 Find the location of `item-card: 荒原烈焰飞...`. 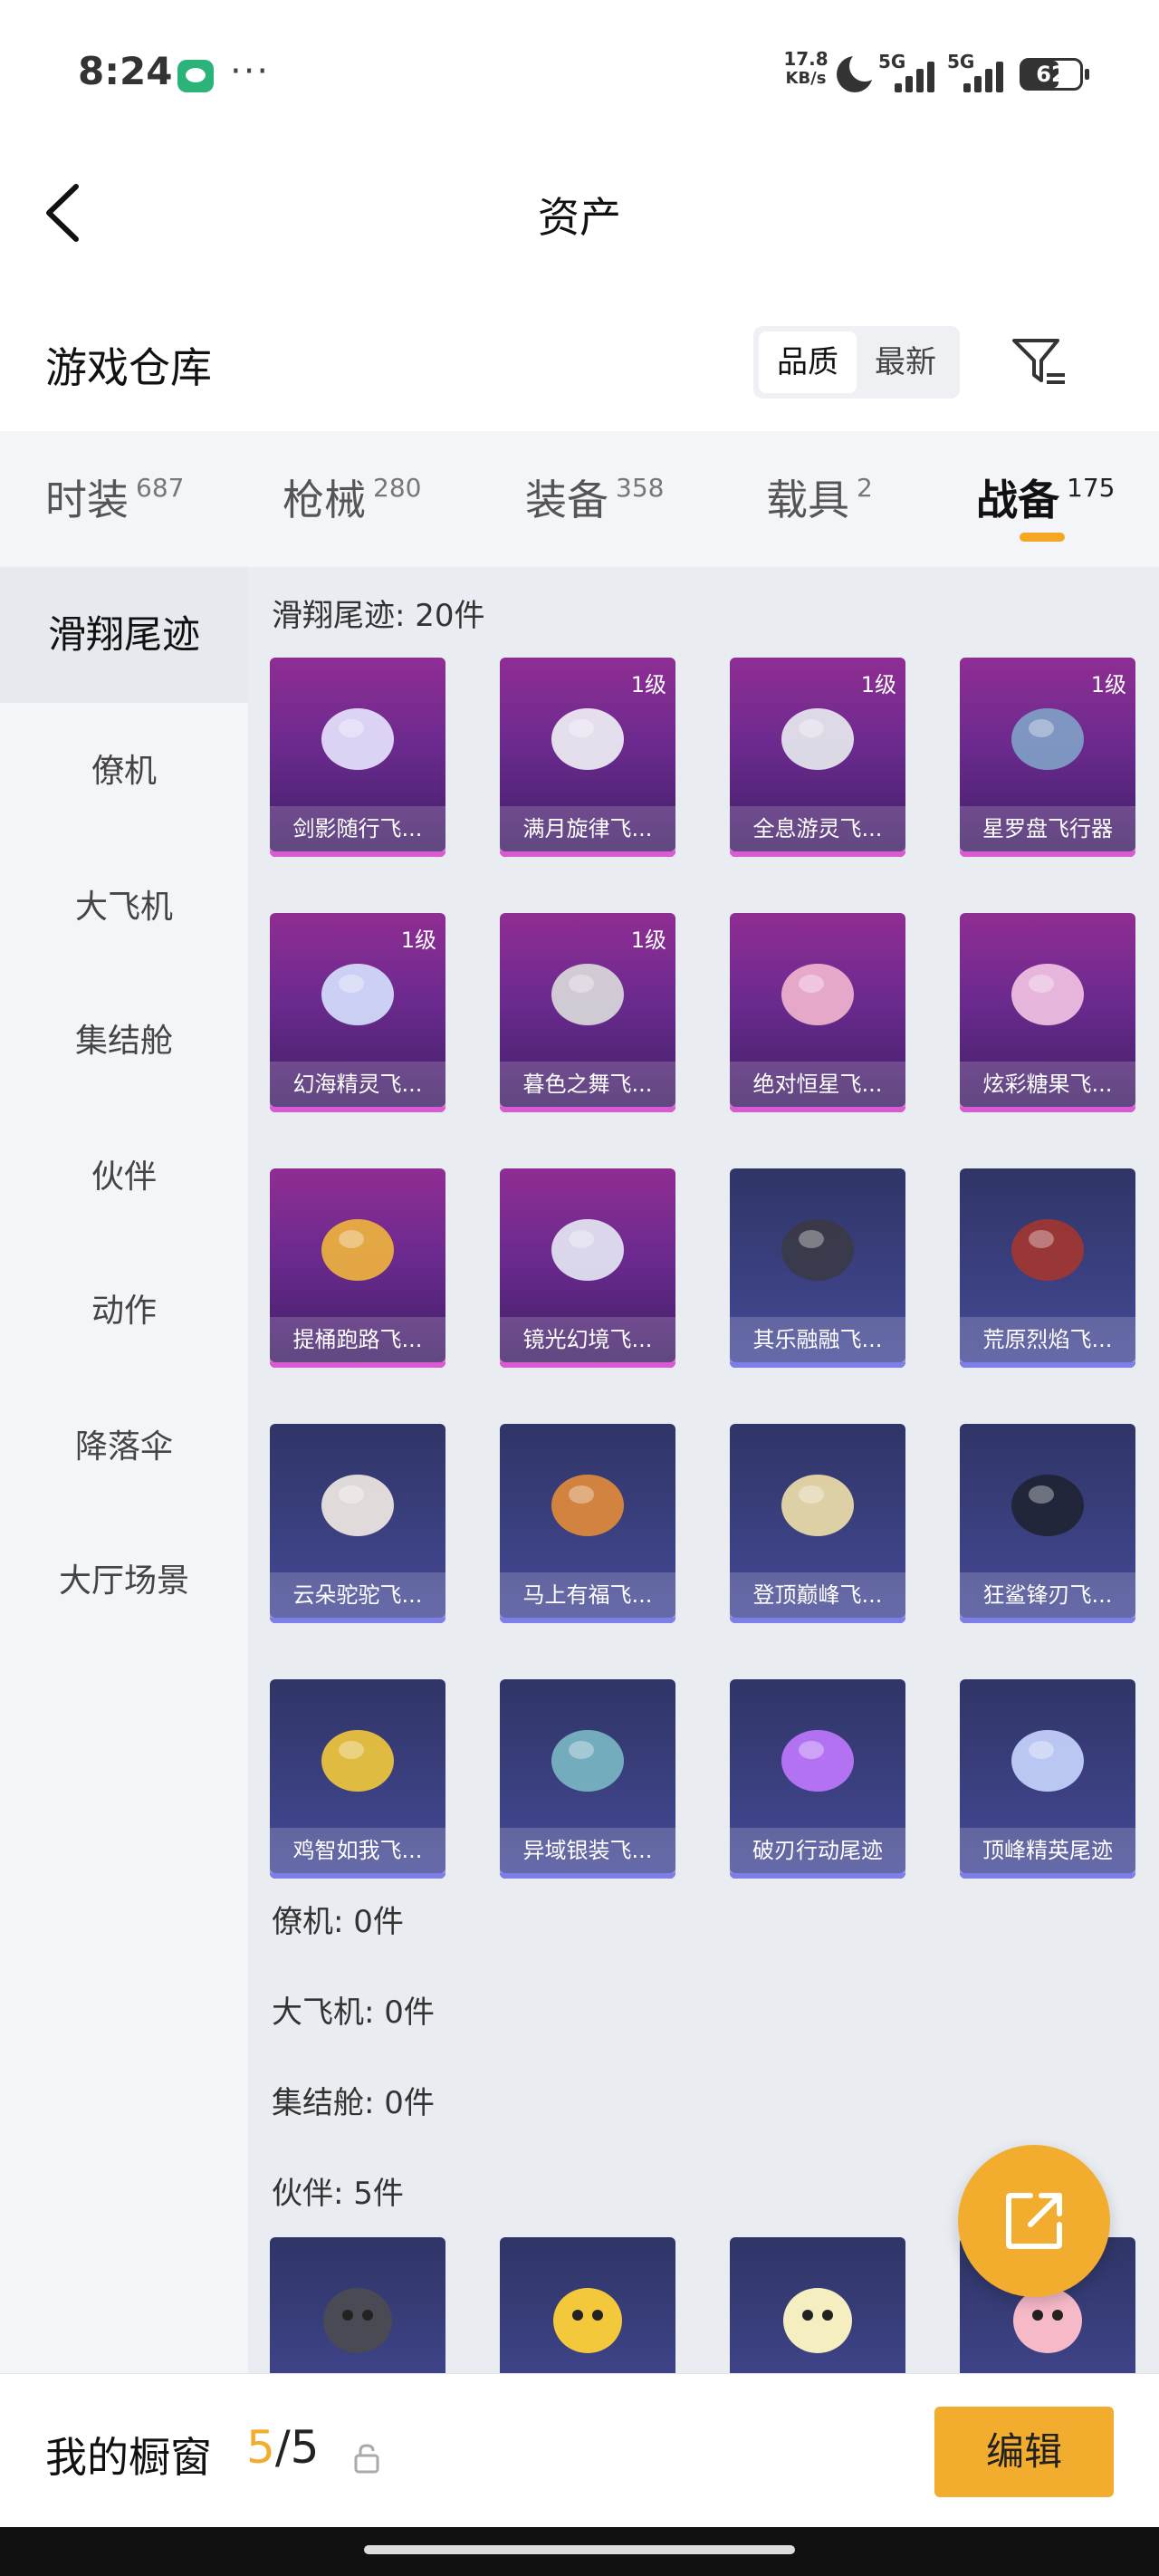

item-card: 荒原烈焰飞... is located at coordinates (1047, 1268).